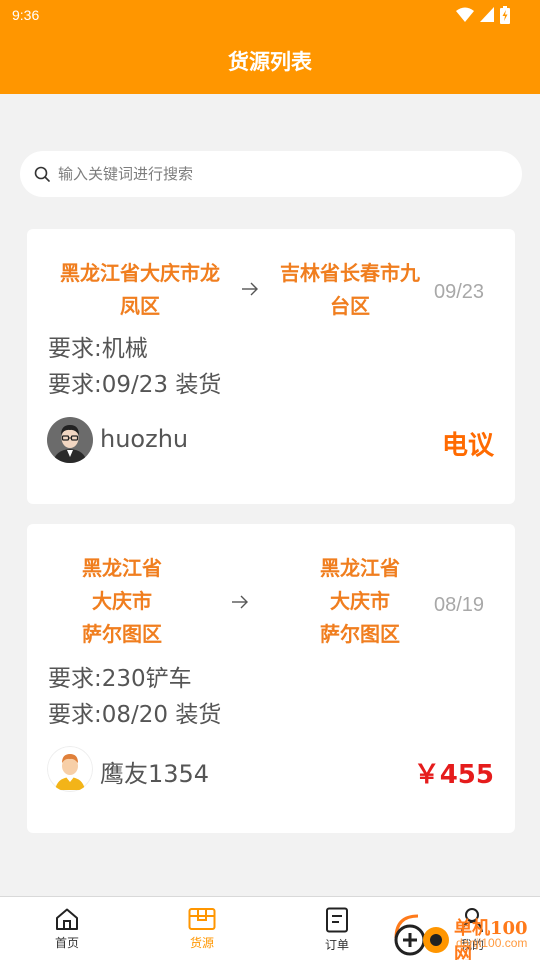 The height and width of the screenshot is (960, 540). What do you see at coordinates (202, 919) in the screenshot?
I see `box-icon` at bounding box center [202, 919].